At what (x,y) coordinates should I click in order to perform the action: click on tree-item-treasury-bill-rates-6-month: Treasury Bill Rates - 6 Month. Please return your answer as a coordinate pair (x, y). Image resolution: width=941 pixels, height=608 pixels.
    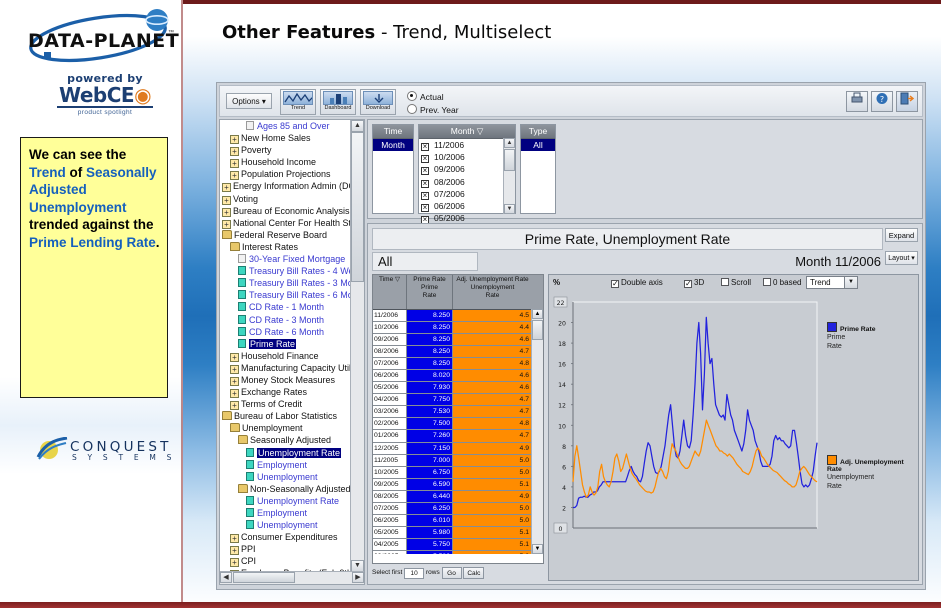
    Looking at the image, I should click on (286, 295).